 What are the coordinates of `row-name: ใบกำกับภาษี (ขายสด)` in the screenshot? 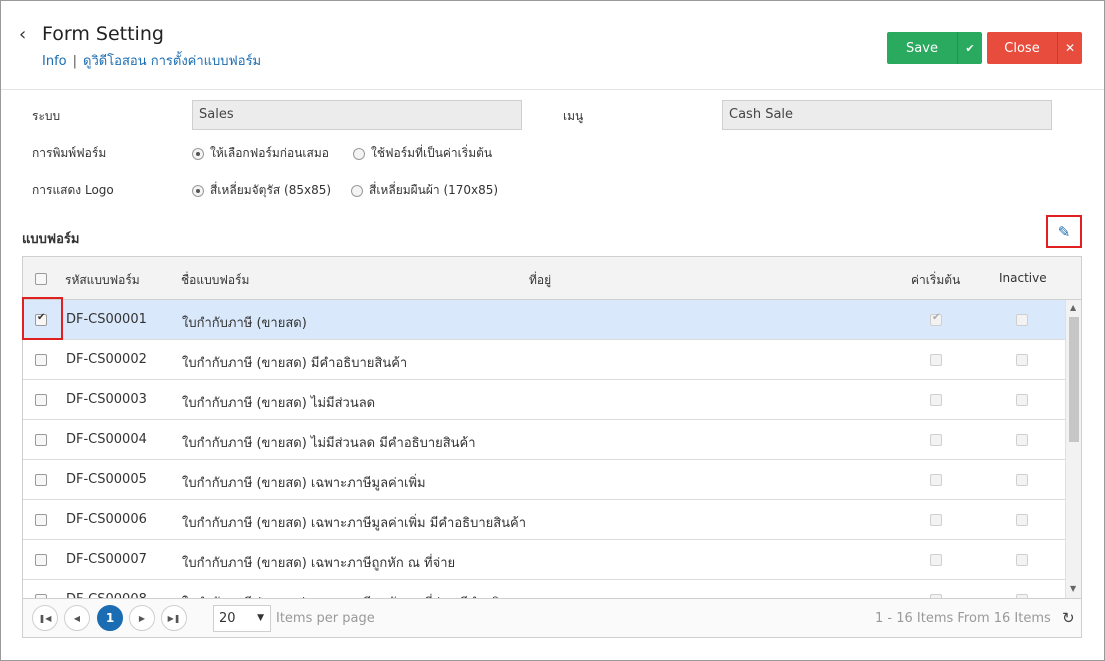 It's located at (244, 323).